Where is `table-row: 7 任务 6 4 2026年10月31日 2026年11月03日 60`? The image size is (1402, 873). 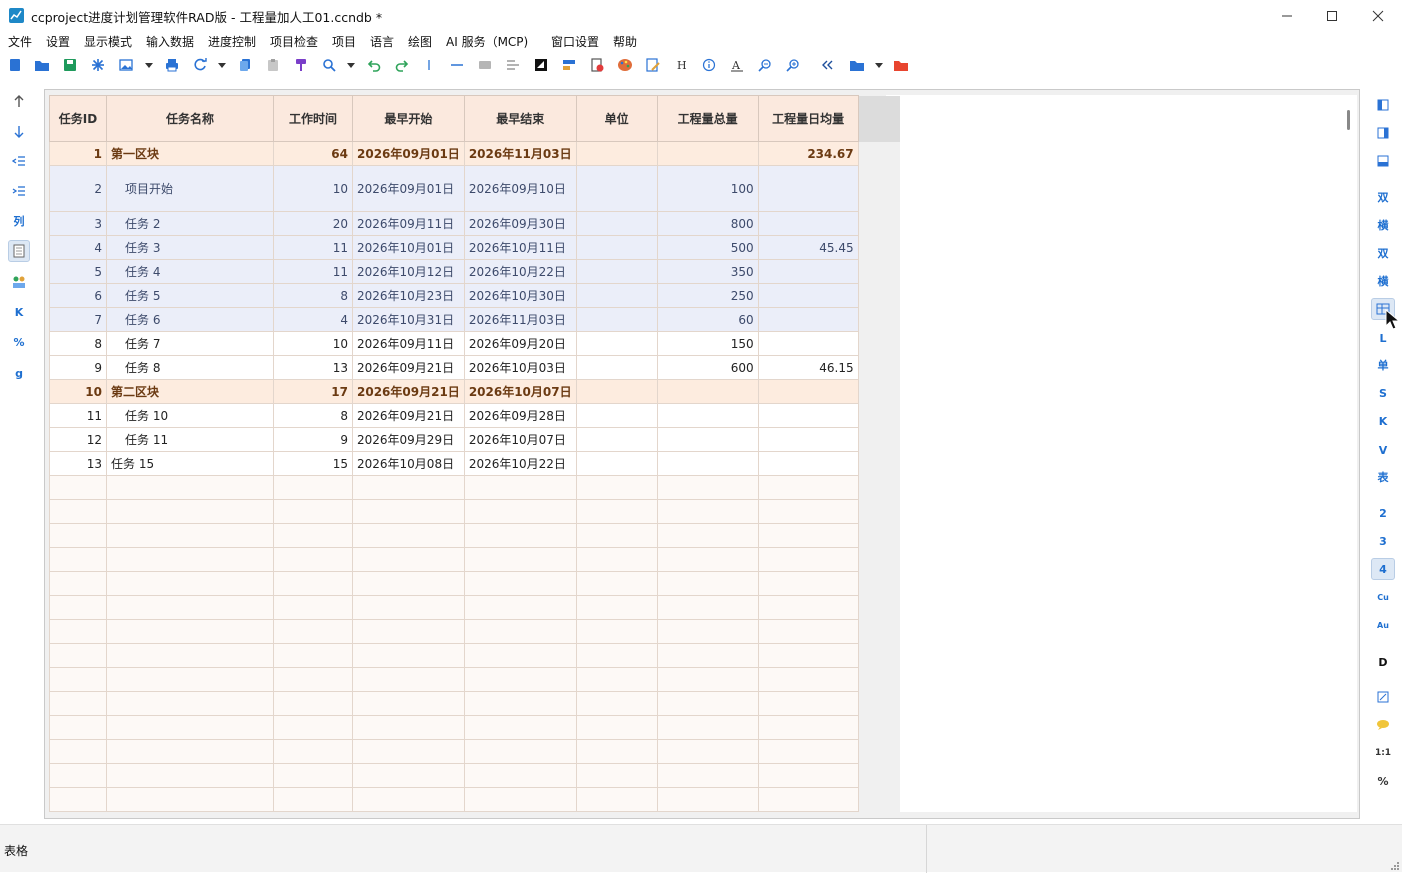
table-row: 7 任务 6 4 2026年10月31日 2026年11月03日 60 is located at coordinates (475, 319).